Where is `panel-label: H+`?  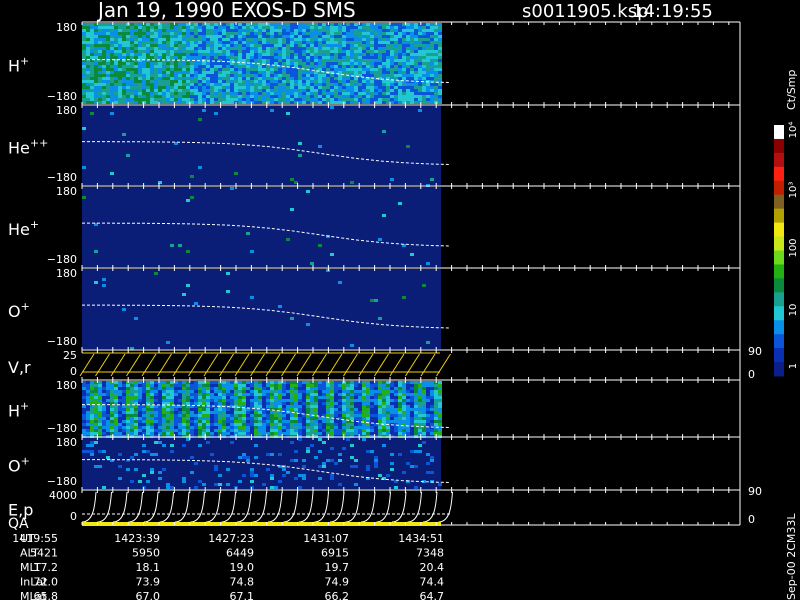
panel-label: H+ is located at coordinates (18, 410).